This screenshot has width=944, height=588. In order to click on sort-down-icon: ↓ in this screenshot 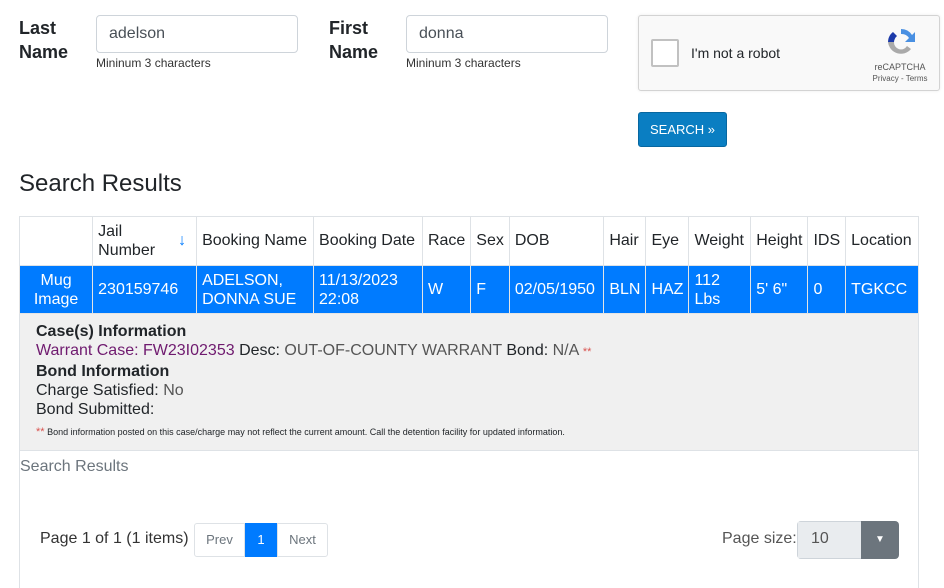, I will do `click(182, 240)`.